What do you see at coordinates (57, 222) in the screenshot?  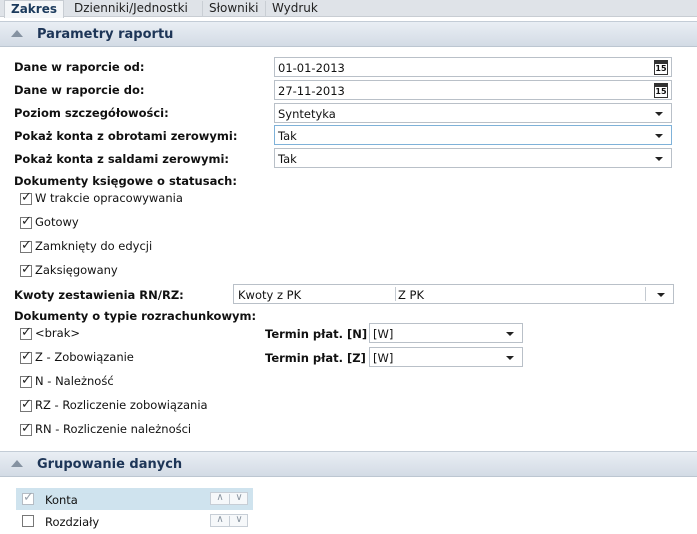 I see `status-label: Gotowy` at bounding box center [57, 222].